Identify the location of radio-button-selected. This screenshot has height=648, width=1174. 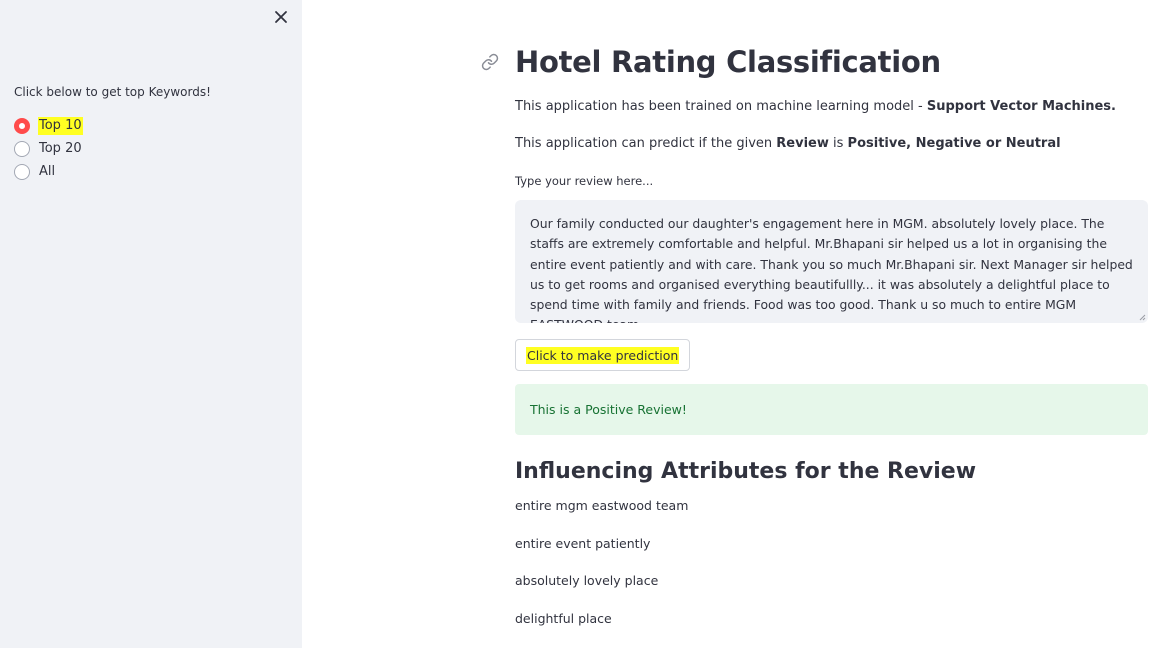
(22, 125).